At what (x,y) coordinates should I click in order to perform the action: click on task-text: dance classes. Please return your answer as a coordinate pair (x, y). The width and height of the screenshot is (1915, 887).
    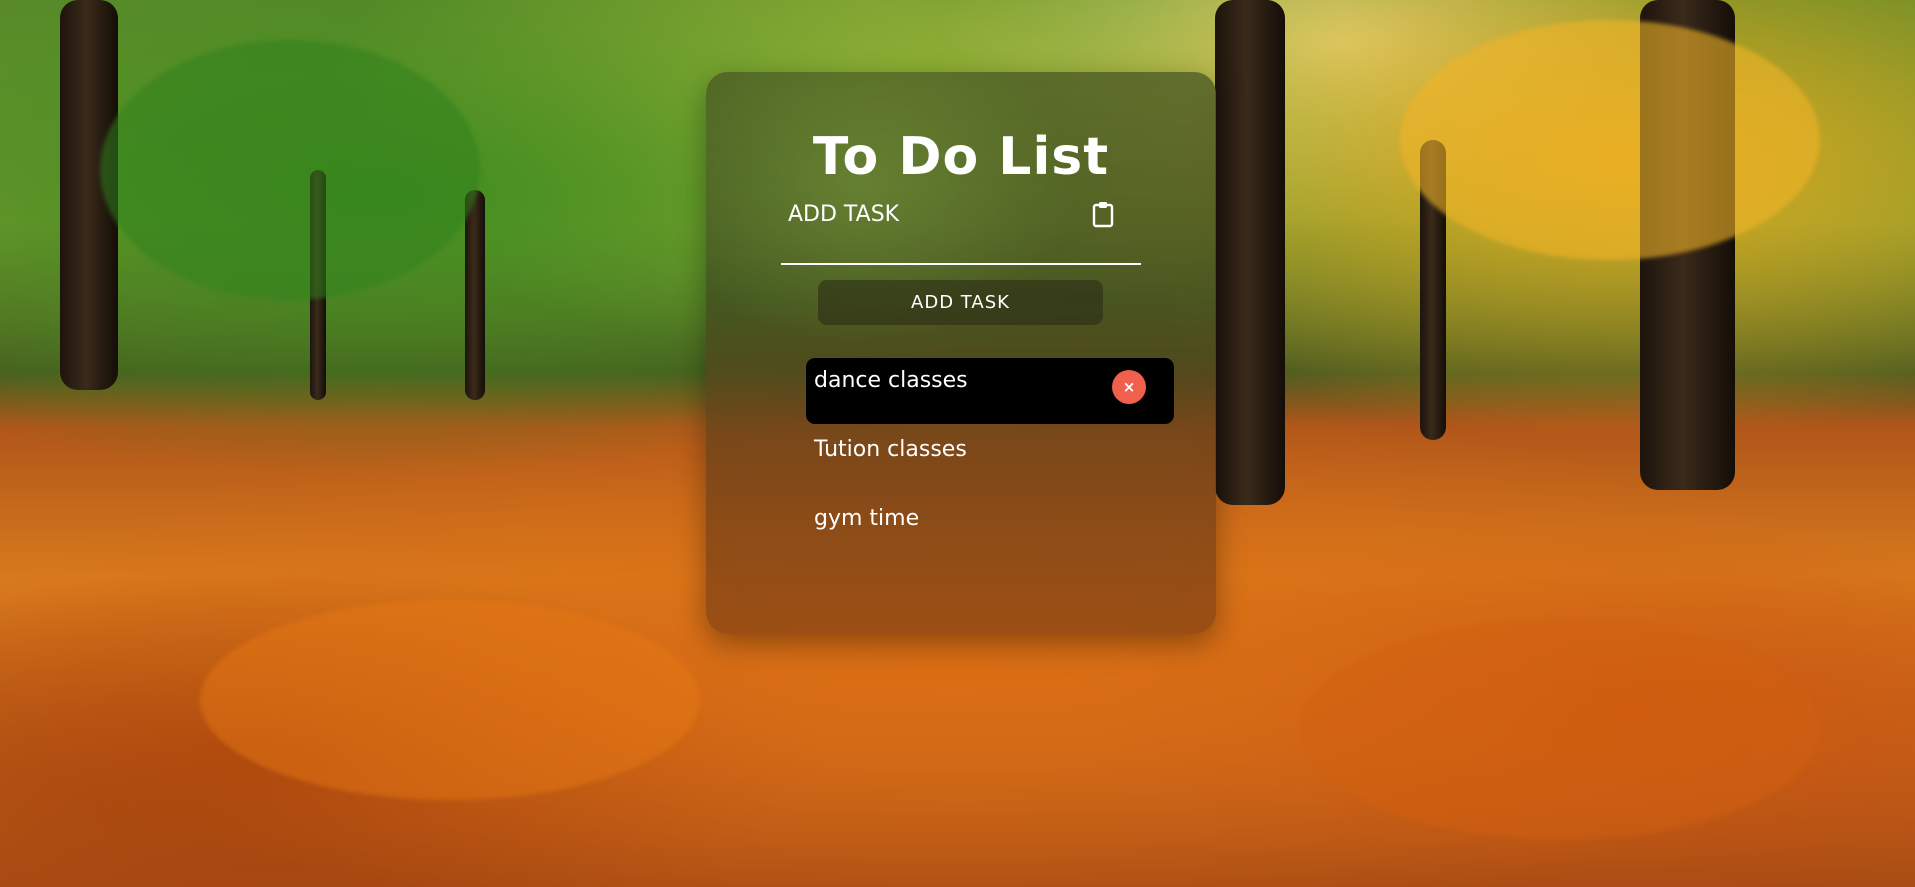
    Looking at the image, I should click on (891, 380).